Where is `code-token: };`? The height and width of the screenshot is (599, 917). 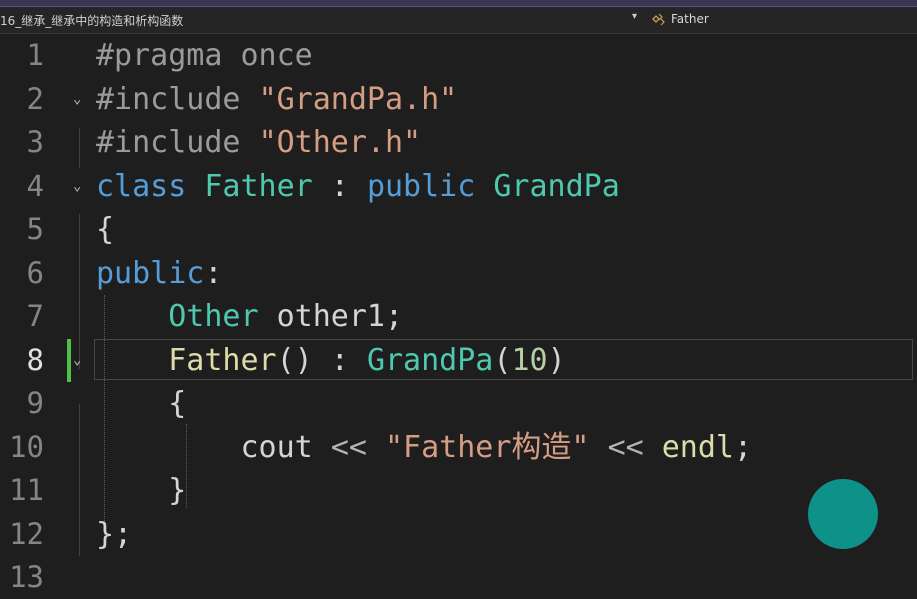 code-token: }; is located at coordinates (114, 534).